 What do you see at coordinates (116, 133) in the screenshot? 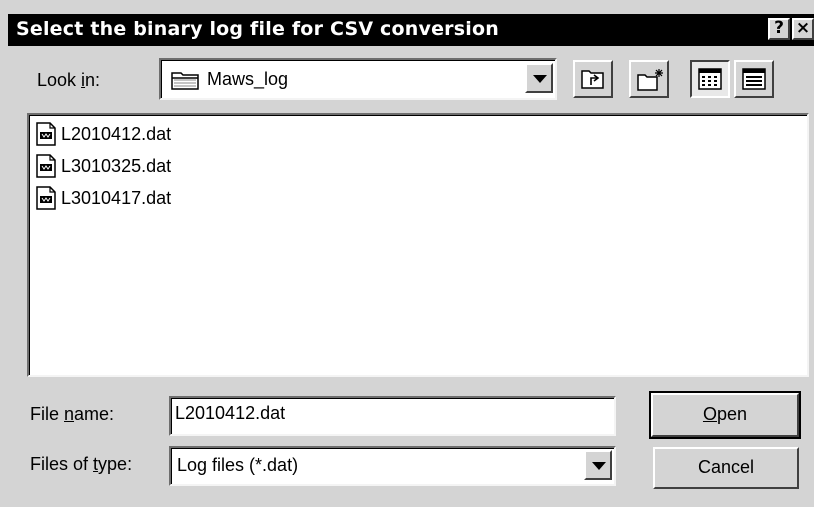
I see `file-name: L2010412.dat` at bounding box center [116, 133].